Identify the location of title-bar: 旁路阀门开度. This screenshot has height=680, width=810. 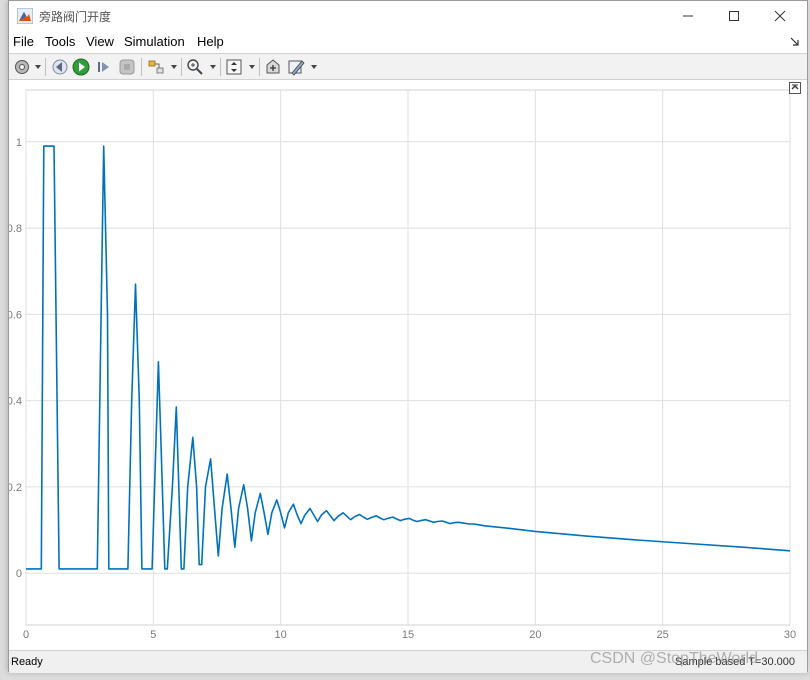
(408, 16).